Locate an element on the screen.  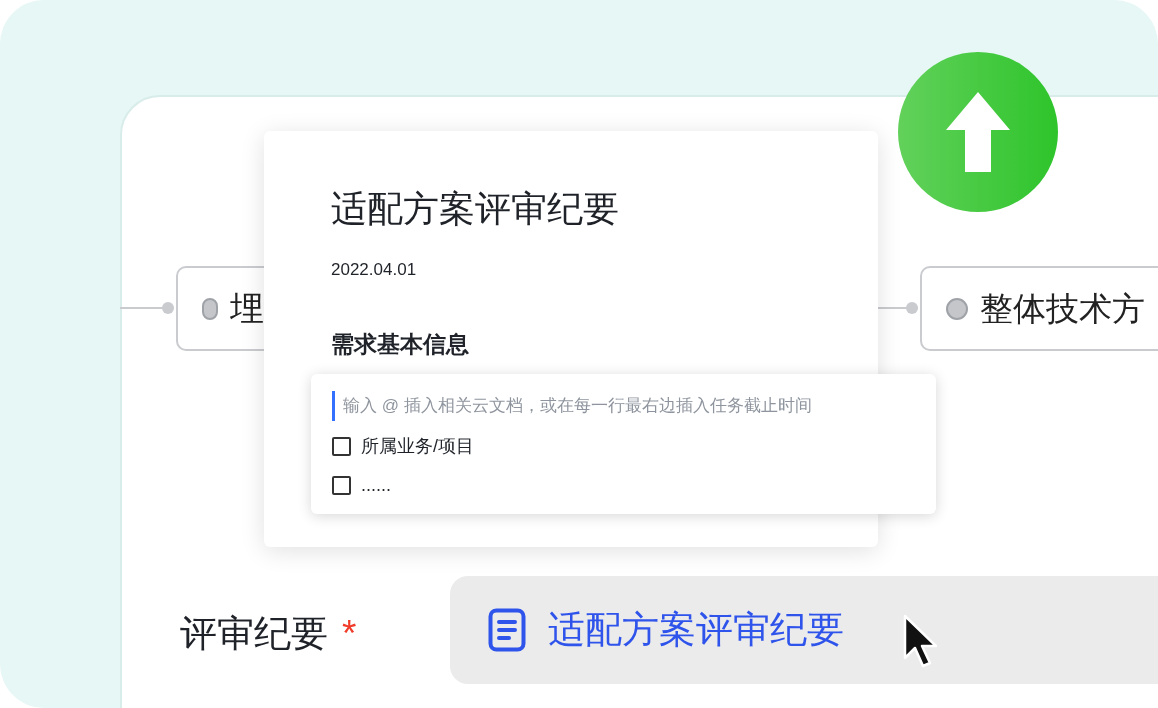
document-title: 适配方案评审纪要 is located at coordinates (475, 209).